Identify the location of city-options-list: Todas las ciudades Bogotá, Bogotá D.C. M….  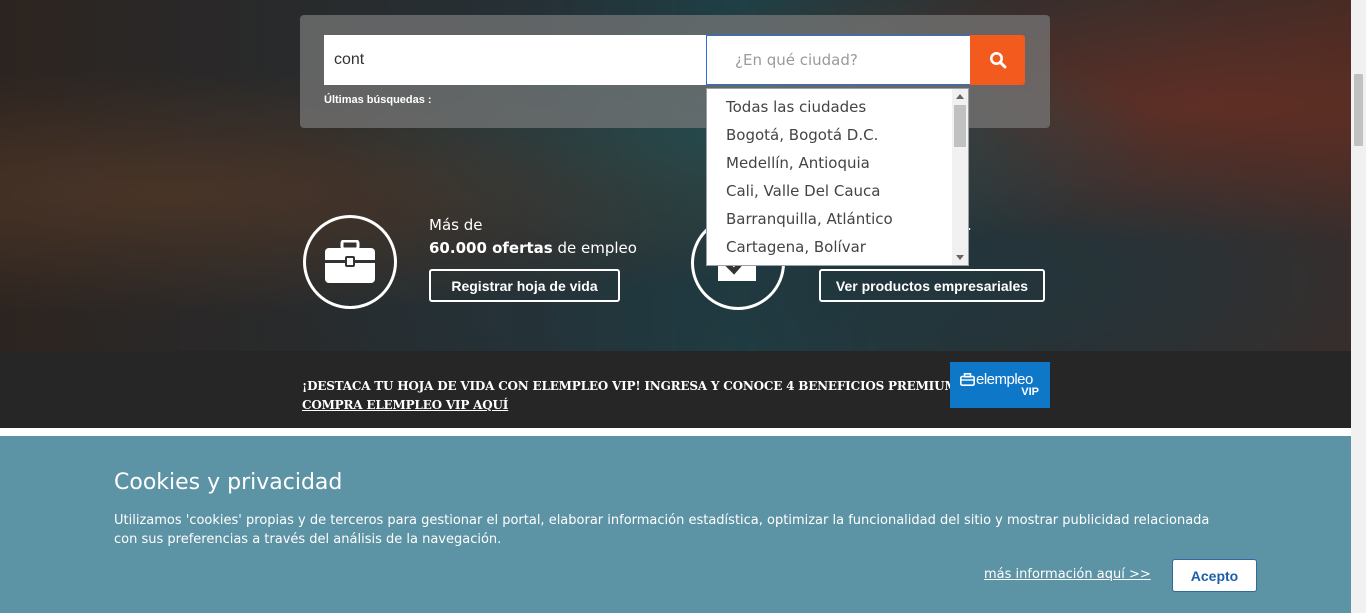
(837, 175).